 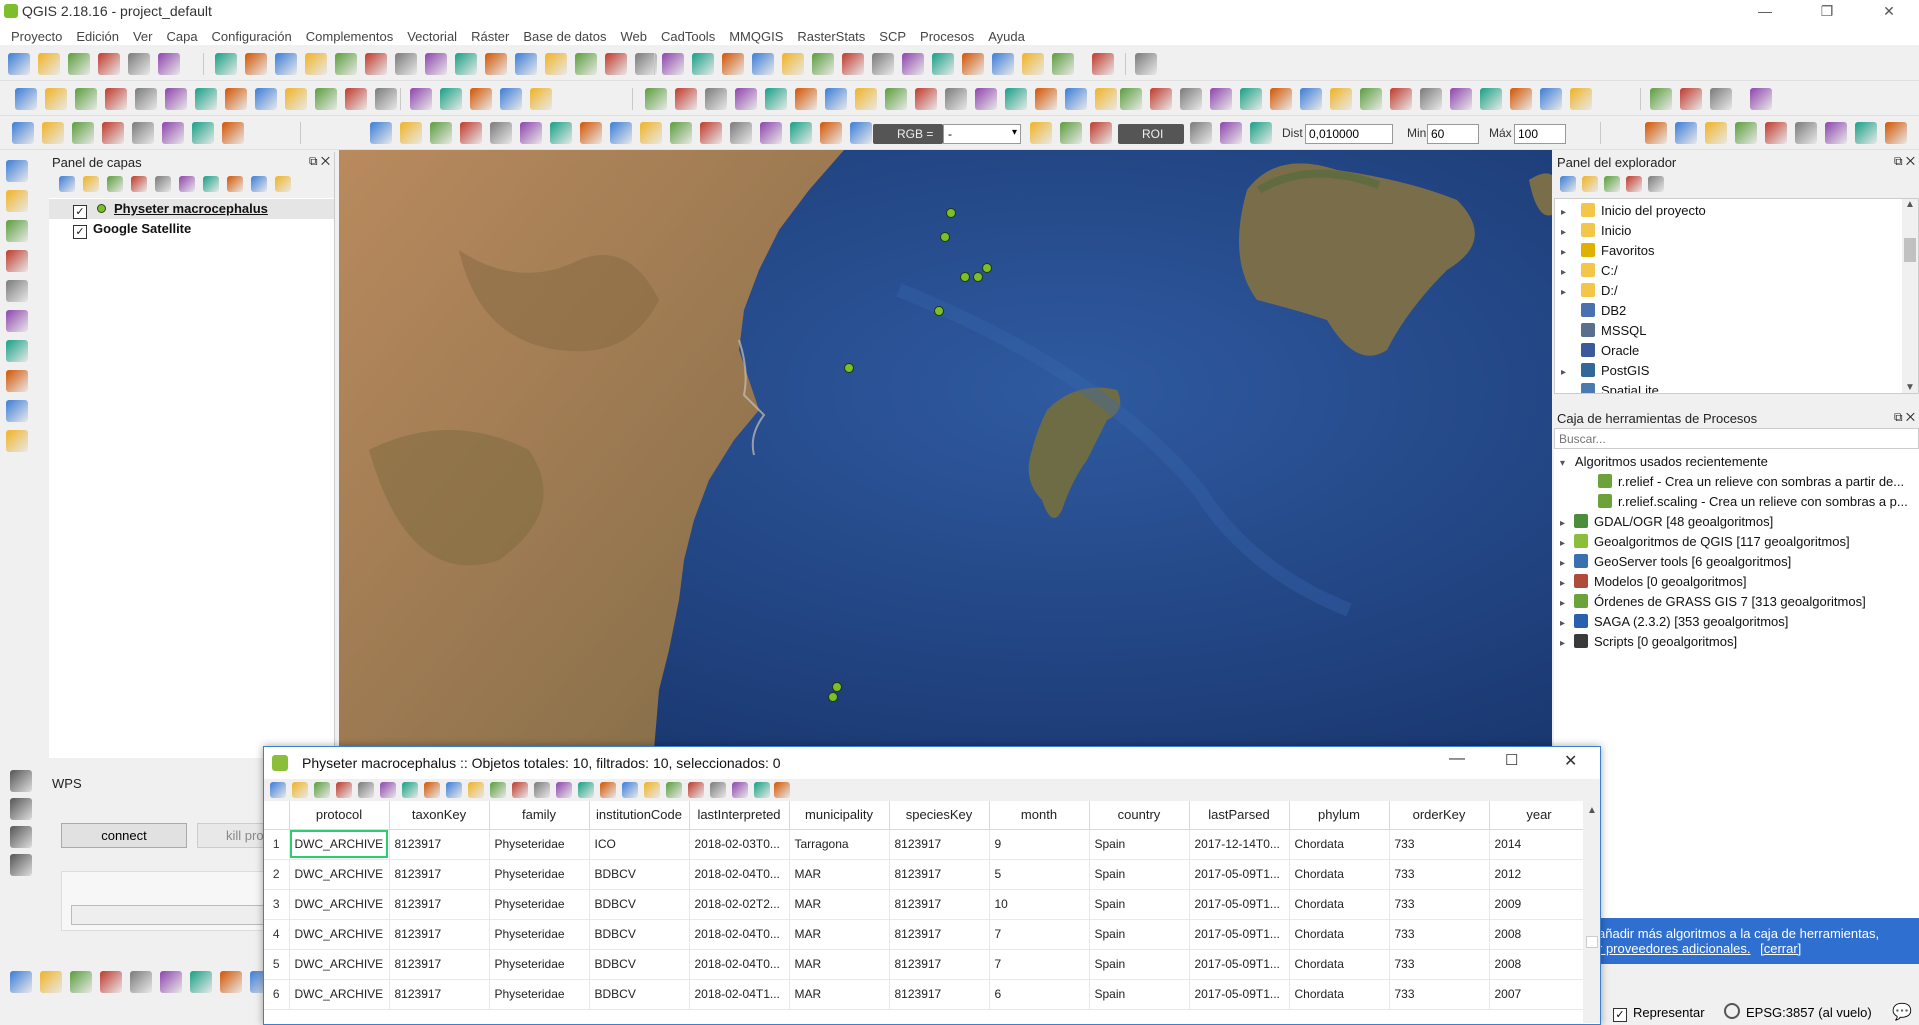 What do you see at coordinates (139, 184) in the screenshot?
I see `layers-panel-tool-icon` at bounding box center [139, 184].